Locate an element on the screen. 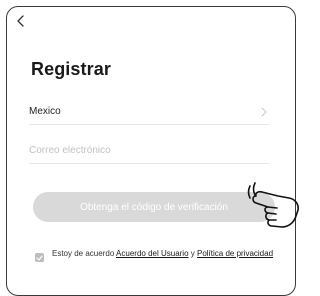 Image resolution: width=320 pixels, height=296 pixels. back-button is located at coordinates (21, 23).